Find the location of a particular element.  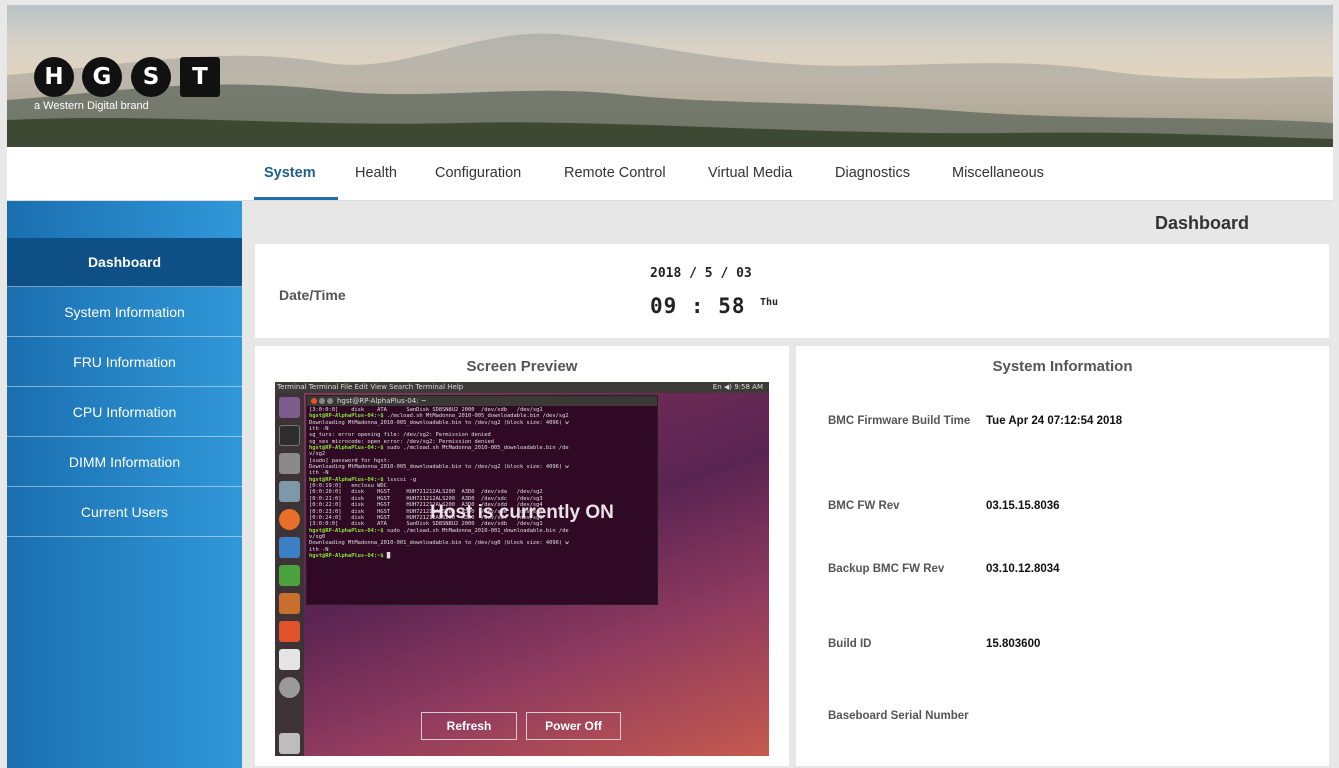

info-value-build-id: 15.803600 is located at coordinates (1013, 644).